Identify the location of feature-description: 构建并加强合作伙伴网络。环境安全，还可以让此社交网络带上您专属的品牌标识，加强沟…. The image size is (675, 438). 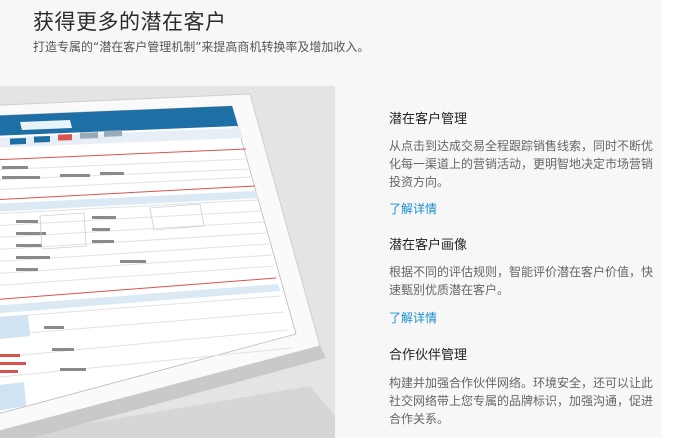
(521, 401).